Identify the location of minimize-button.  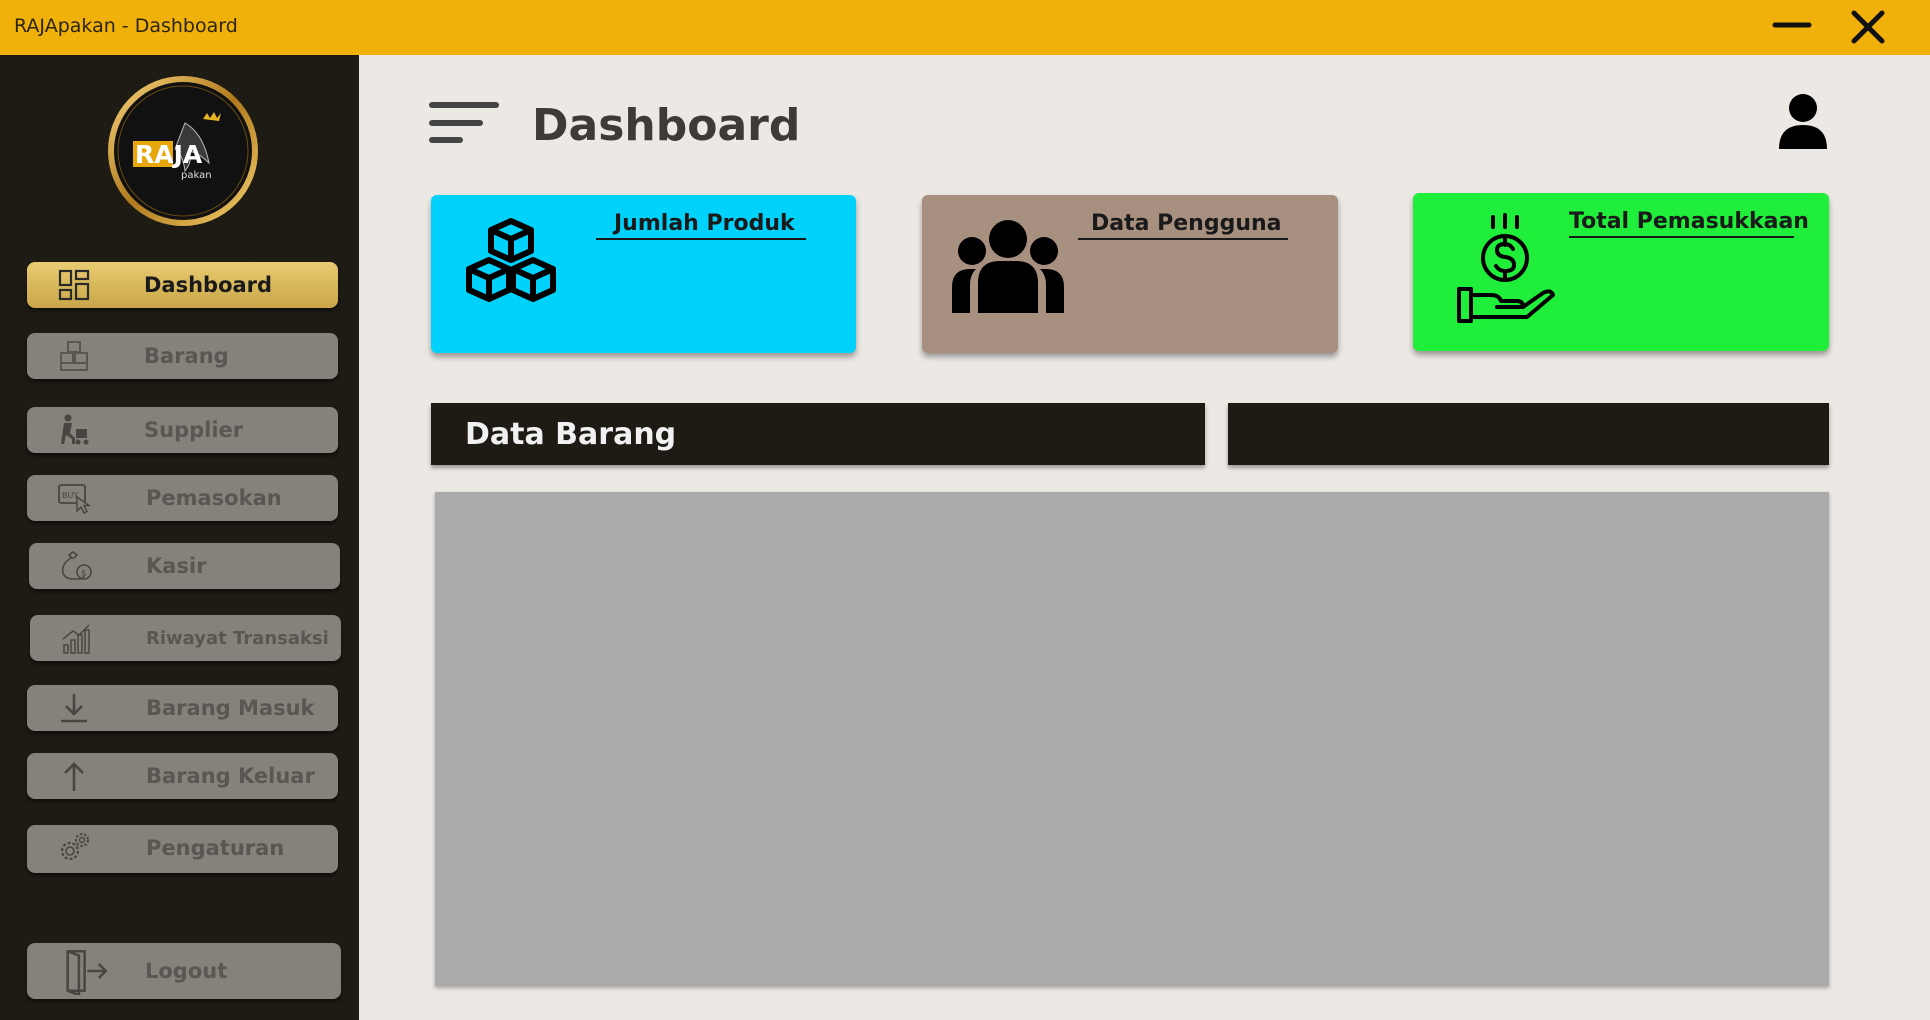
(1792, 27).